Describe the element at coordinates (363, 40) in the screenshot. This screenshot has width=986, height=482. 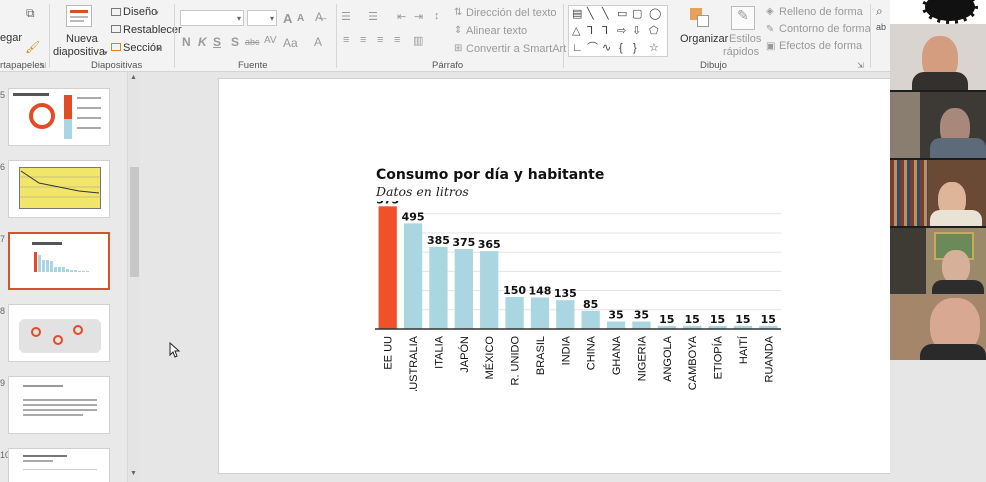
I see `align-center-icon: ≡` at that location.